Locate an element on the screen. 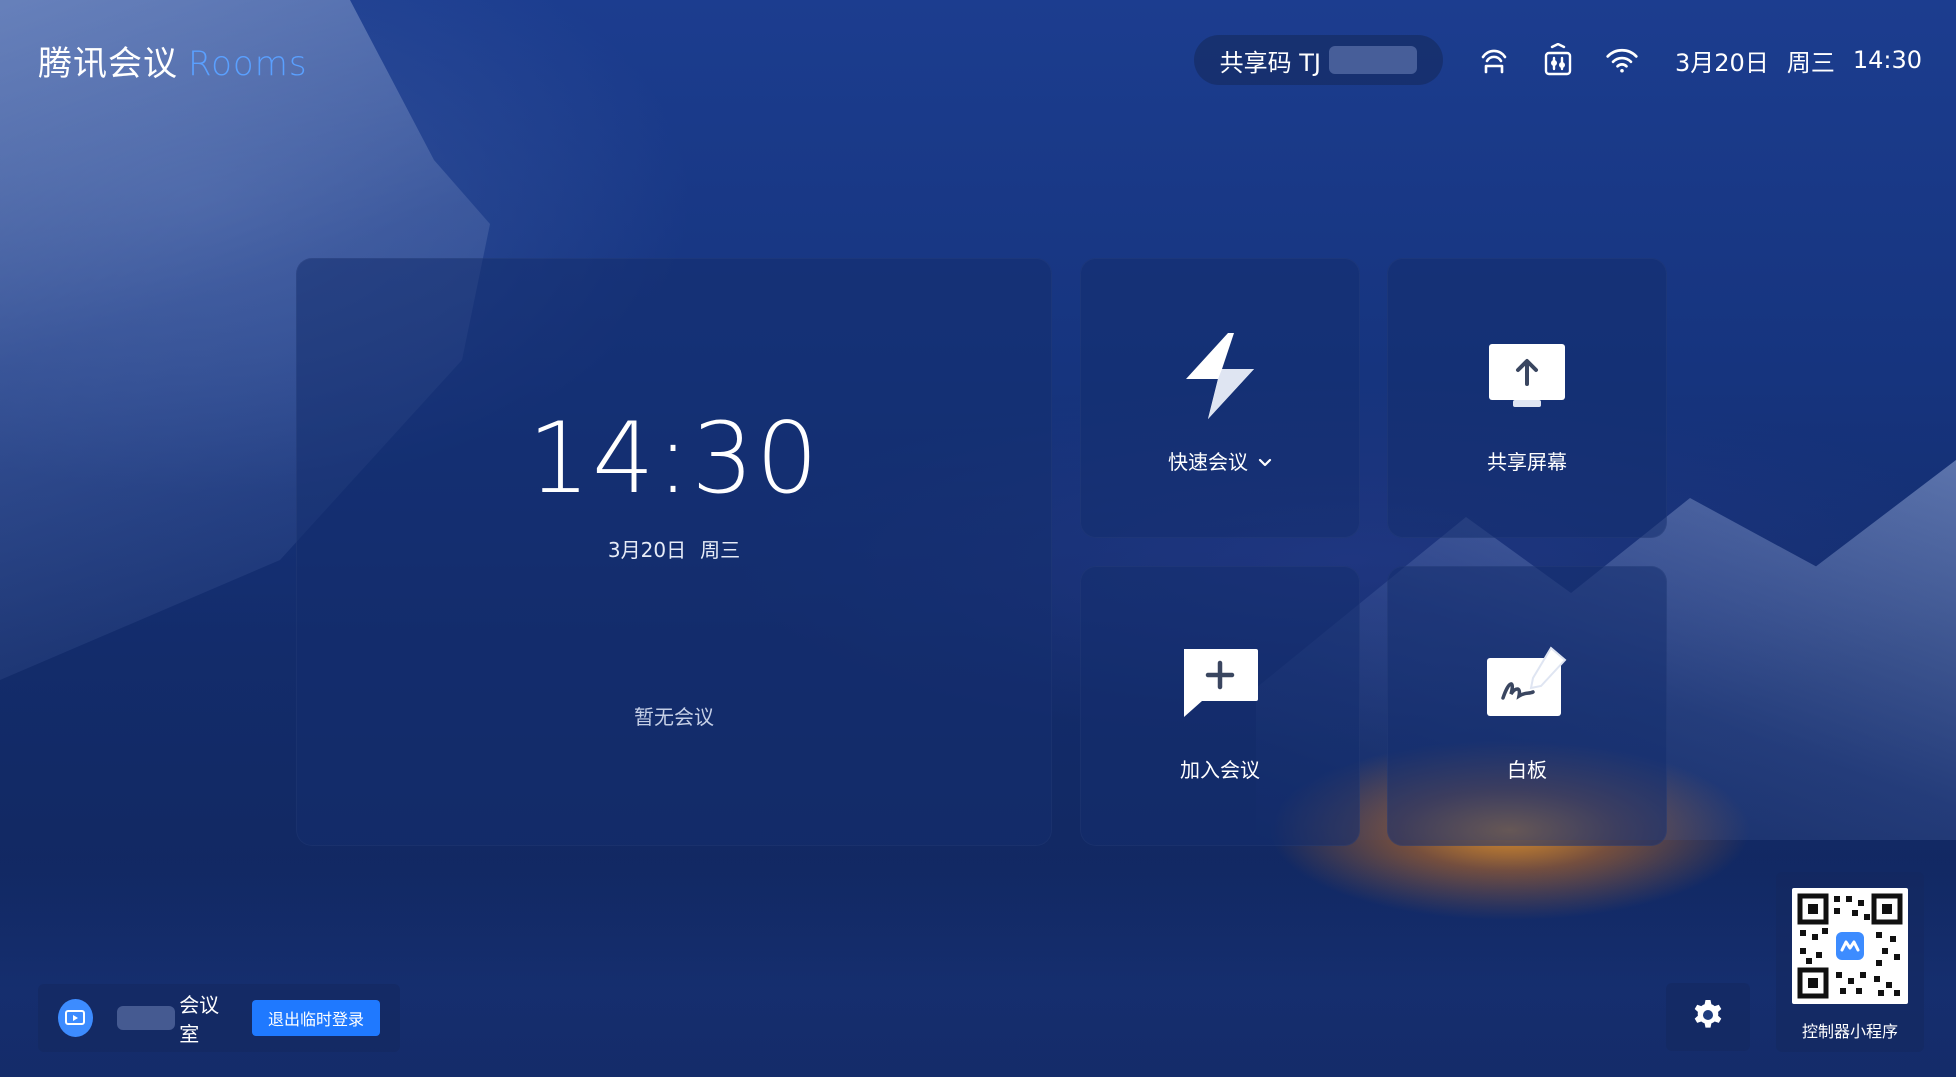 Image resolution: width=1956 pixels, height=1077 pixels. quick-meeting-button: 快速会议 is located at coordinates (1220, 398).